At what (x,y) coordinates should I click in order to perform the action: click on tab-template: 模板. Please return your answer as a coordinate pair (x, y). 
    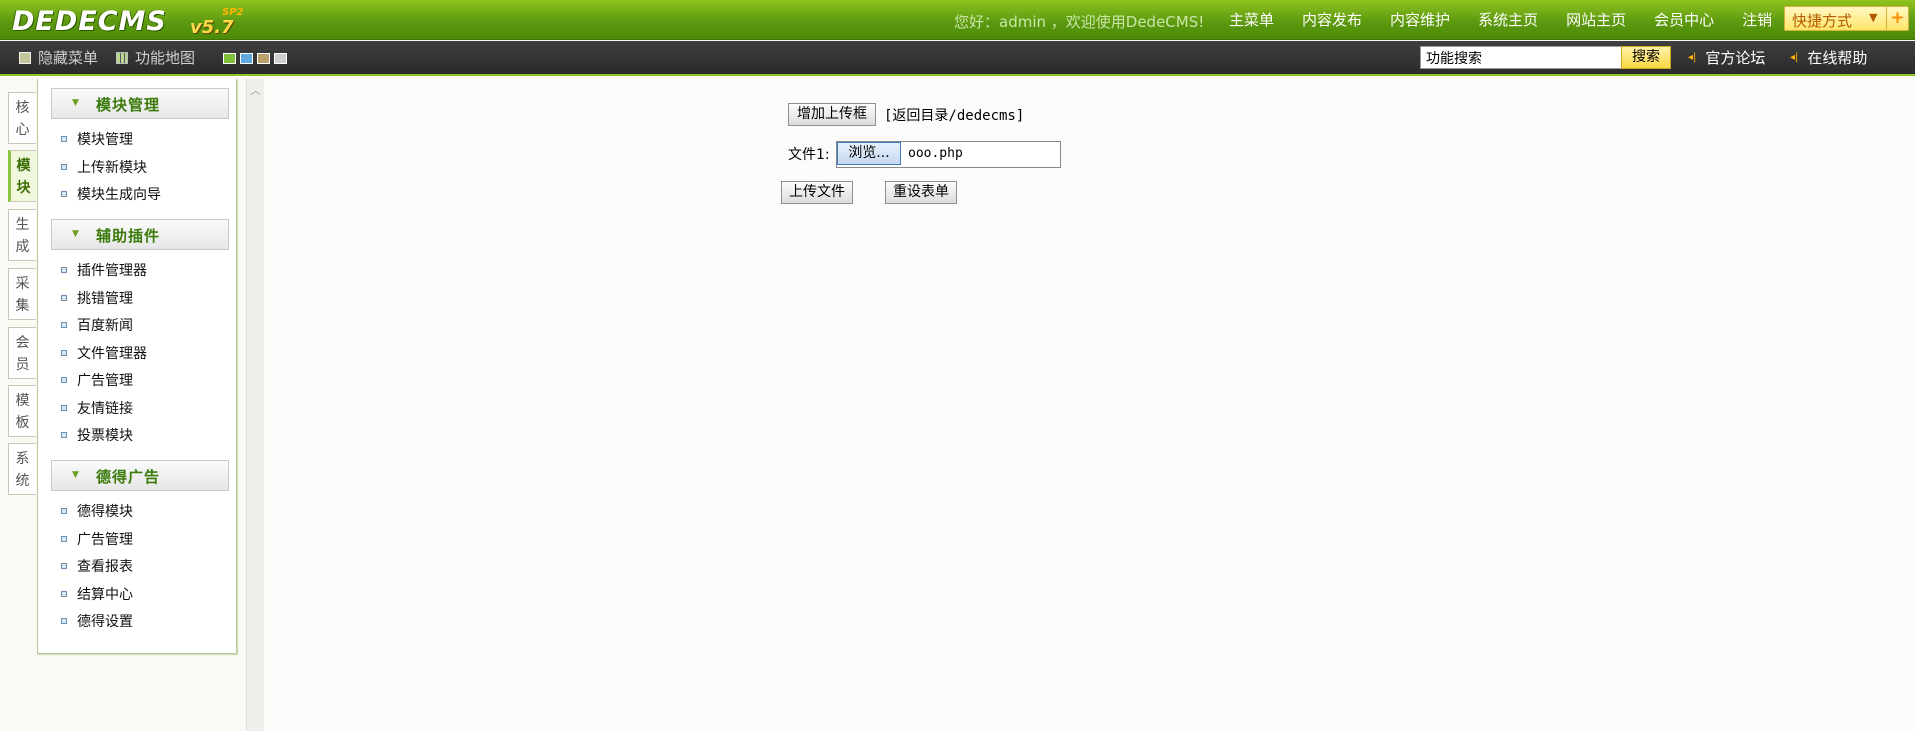
    Looking at the image, I should click on (22, 411).